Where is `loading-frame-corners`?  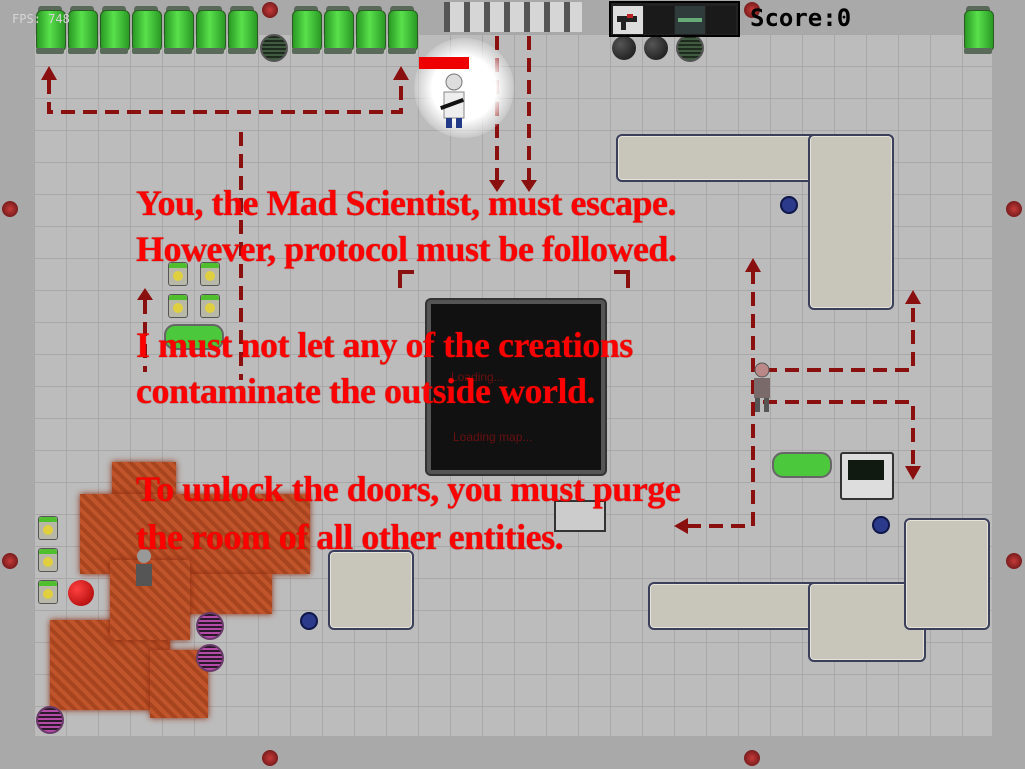 loading-frame-corners is located at coordinates (514, 279).